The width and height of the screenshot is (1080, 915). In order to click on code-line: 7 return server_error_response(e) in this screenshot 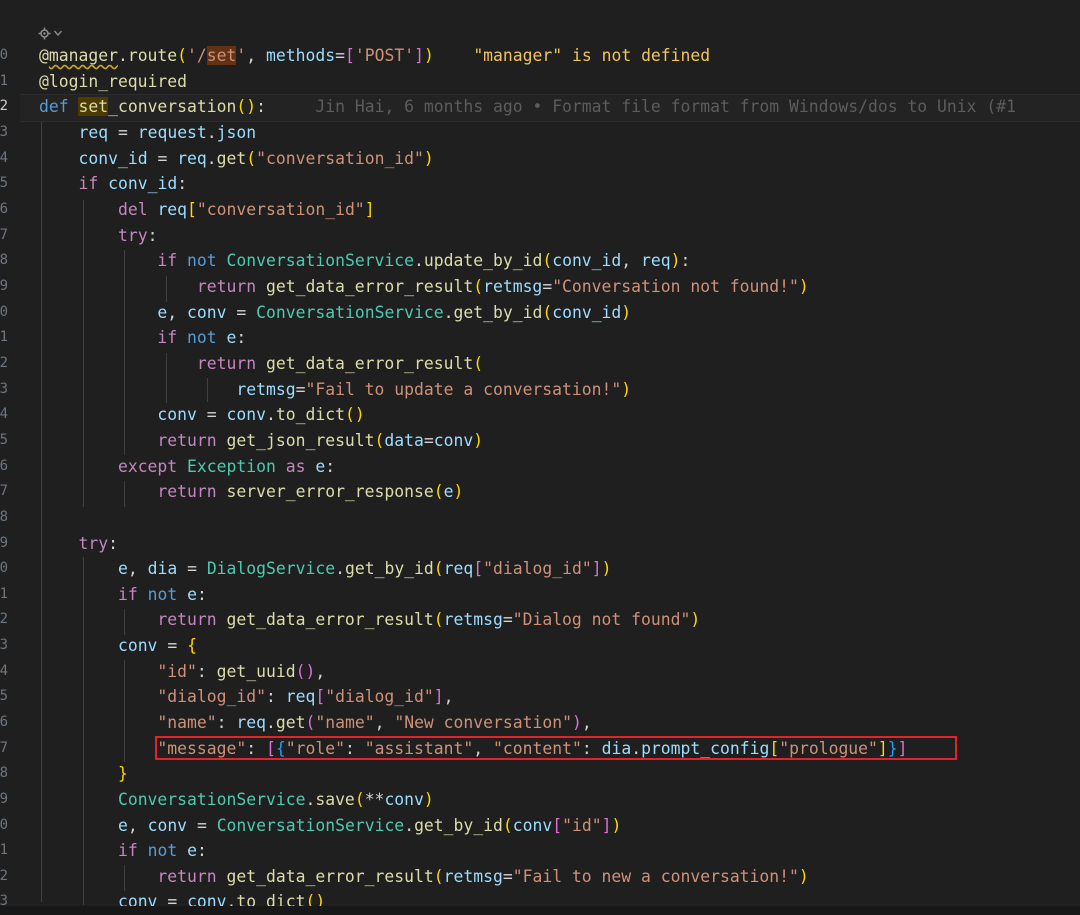, I will do `click(540, 492)`.